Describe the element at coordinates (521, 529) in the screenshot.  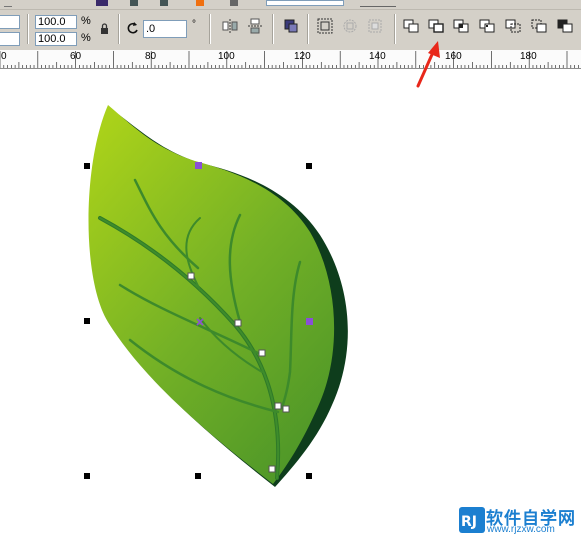
I see `watermark-url: www.rjzxw.com` at that location.